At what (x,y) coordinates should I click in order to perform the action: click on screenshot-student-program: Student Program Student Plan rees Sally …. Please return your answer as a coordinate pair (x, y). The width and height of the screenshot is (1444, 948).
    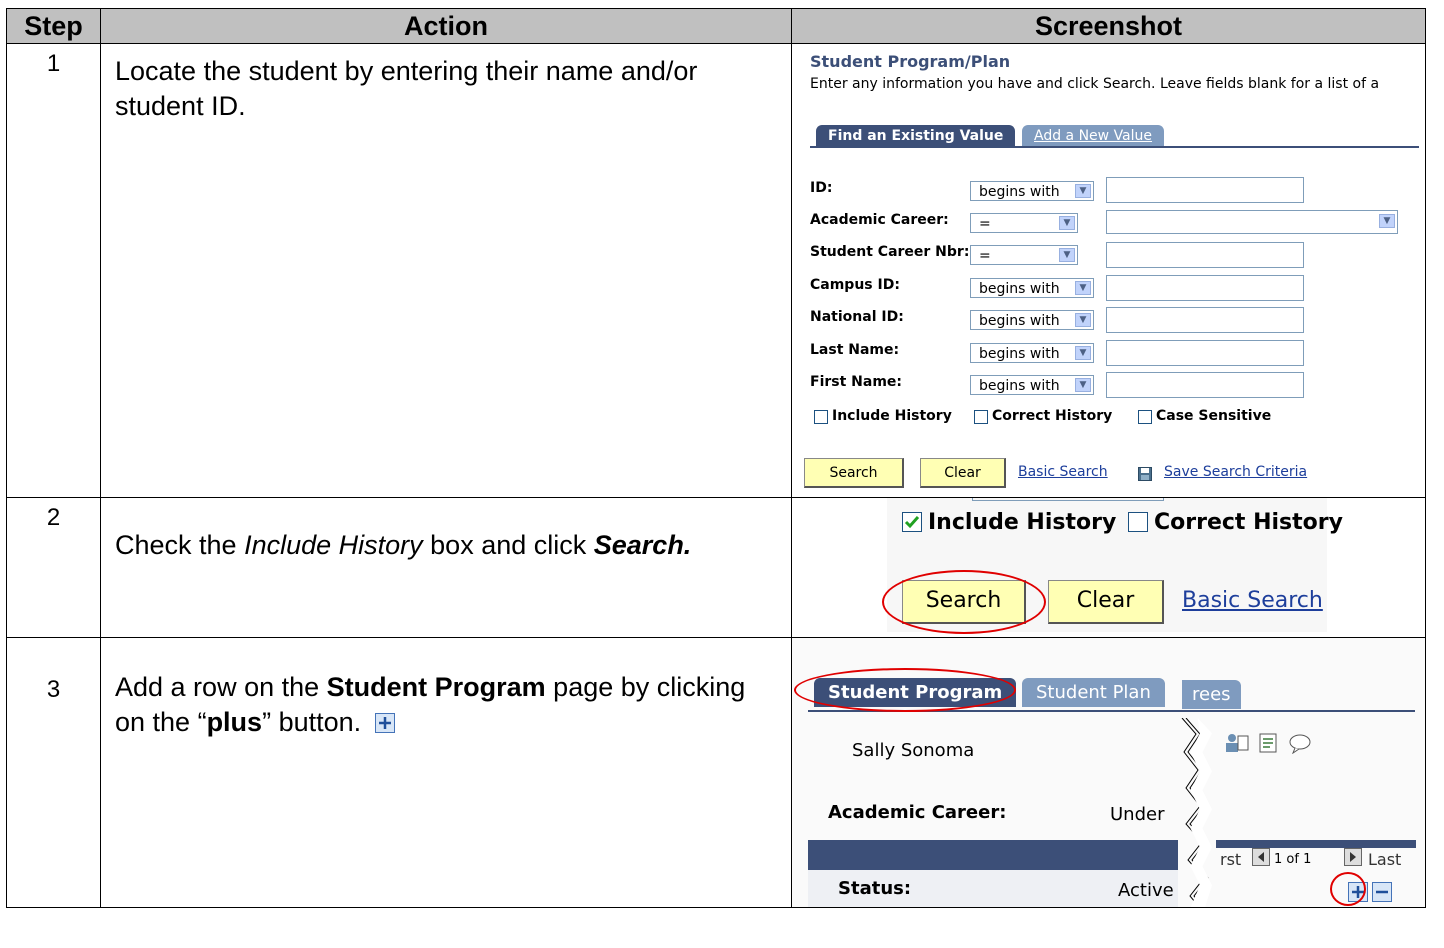
    Looking at the image, I should click on (1108, 772).